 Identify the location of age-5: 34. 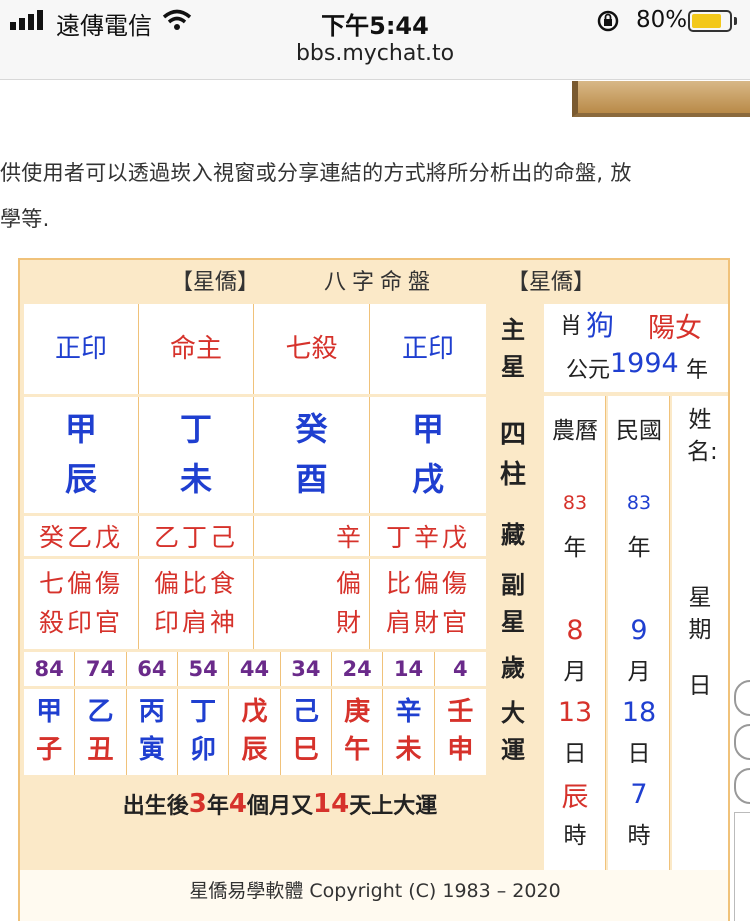
(306, 669).